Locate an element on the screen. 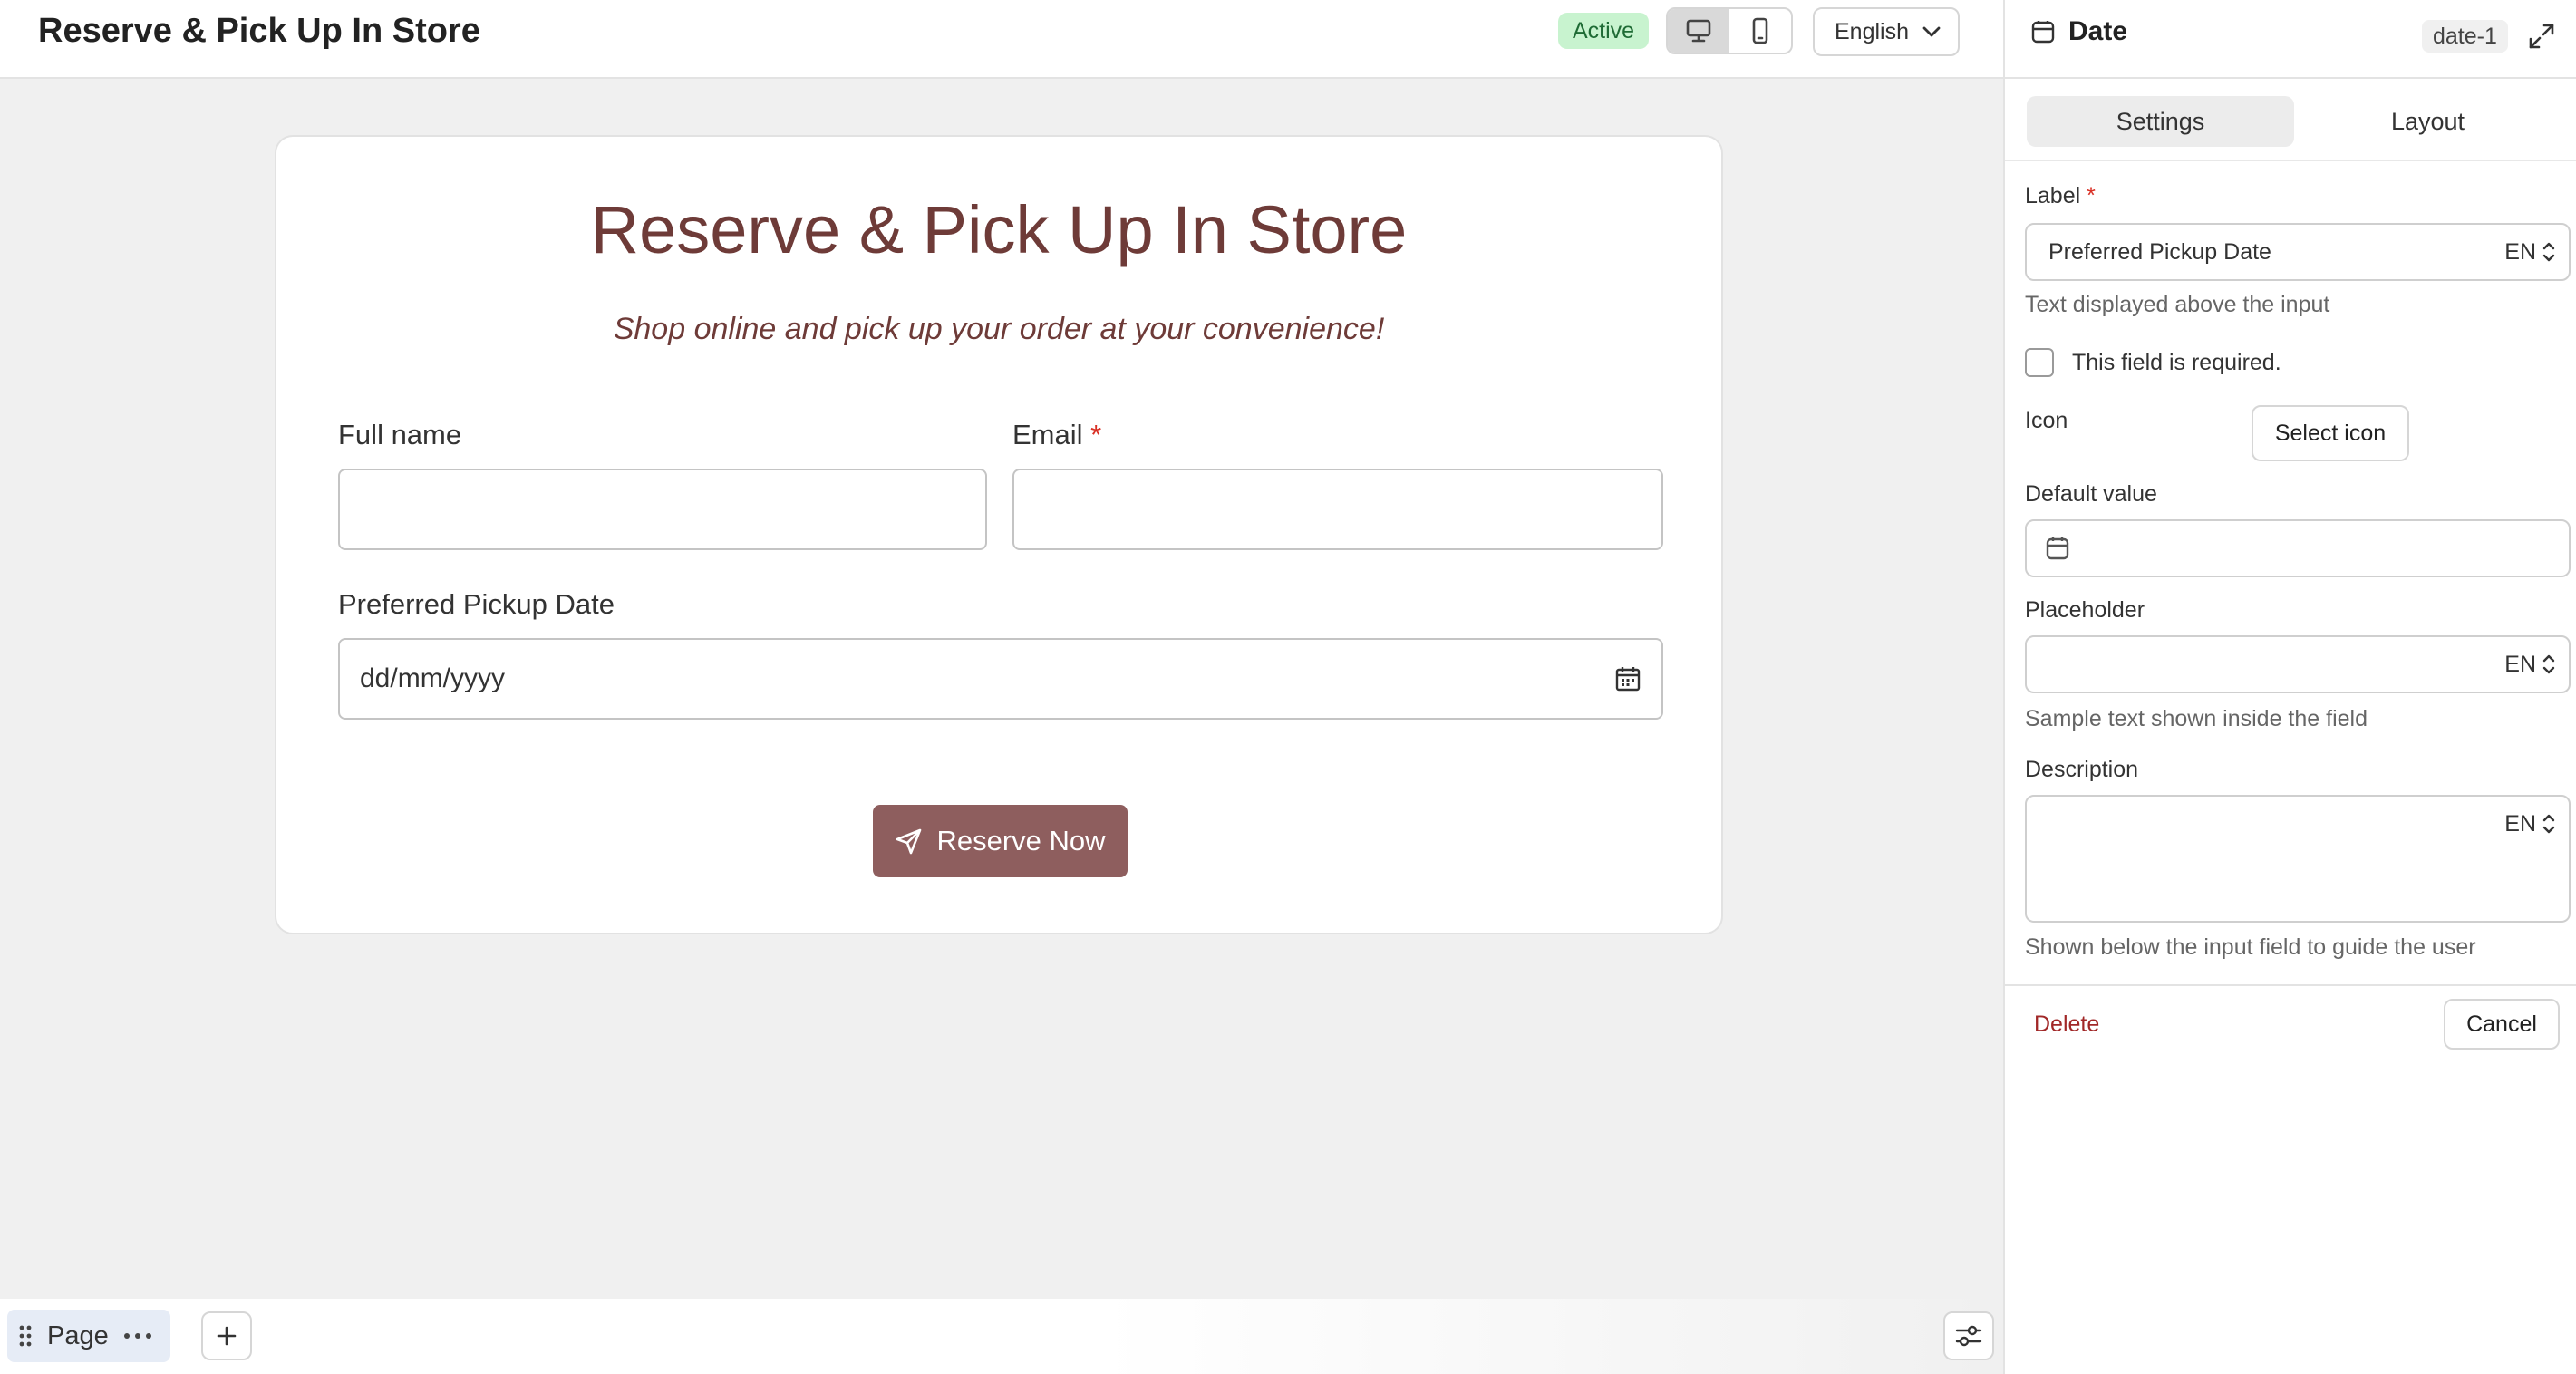 This screenshot has width=2576, height=1374. reserve-now-button: Reserve Now is located at coordinates (1000, 841).